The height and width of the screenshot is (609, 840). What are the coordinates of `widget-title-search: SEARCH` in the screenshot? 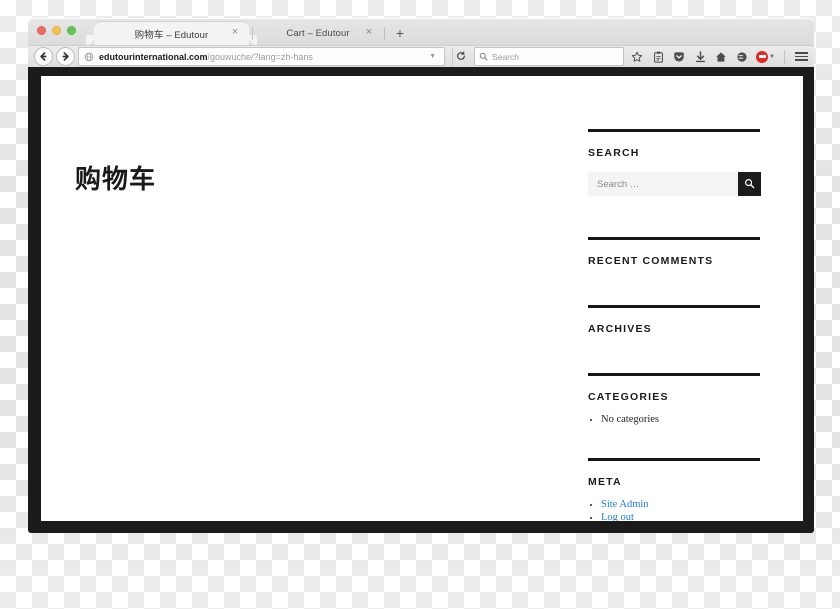 It's located at (614, 153).